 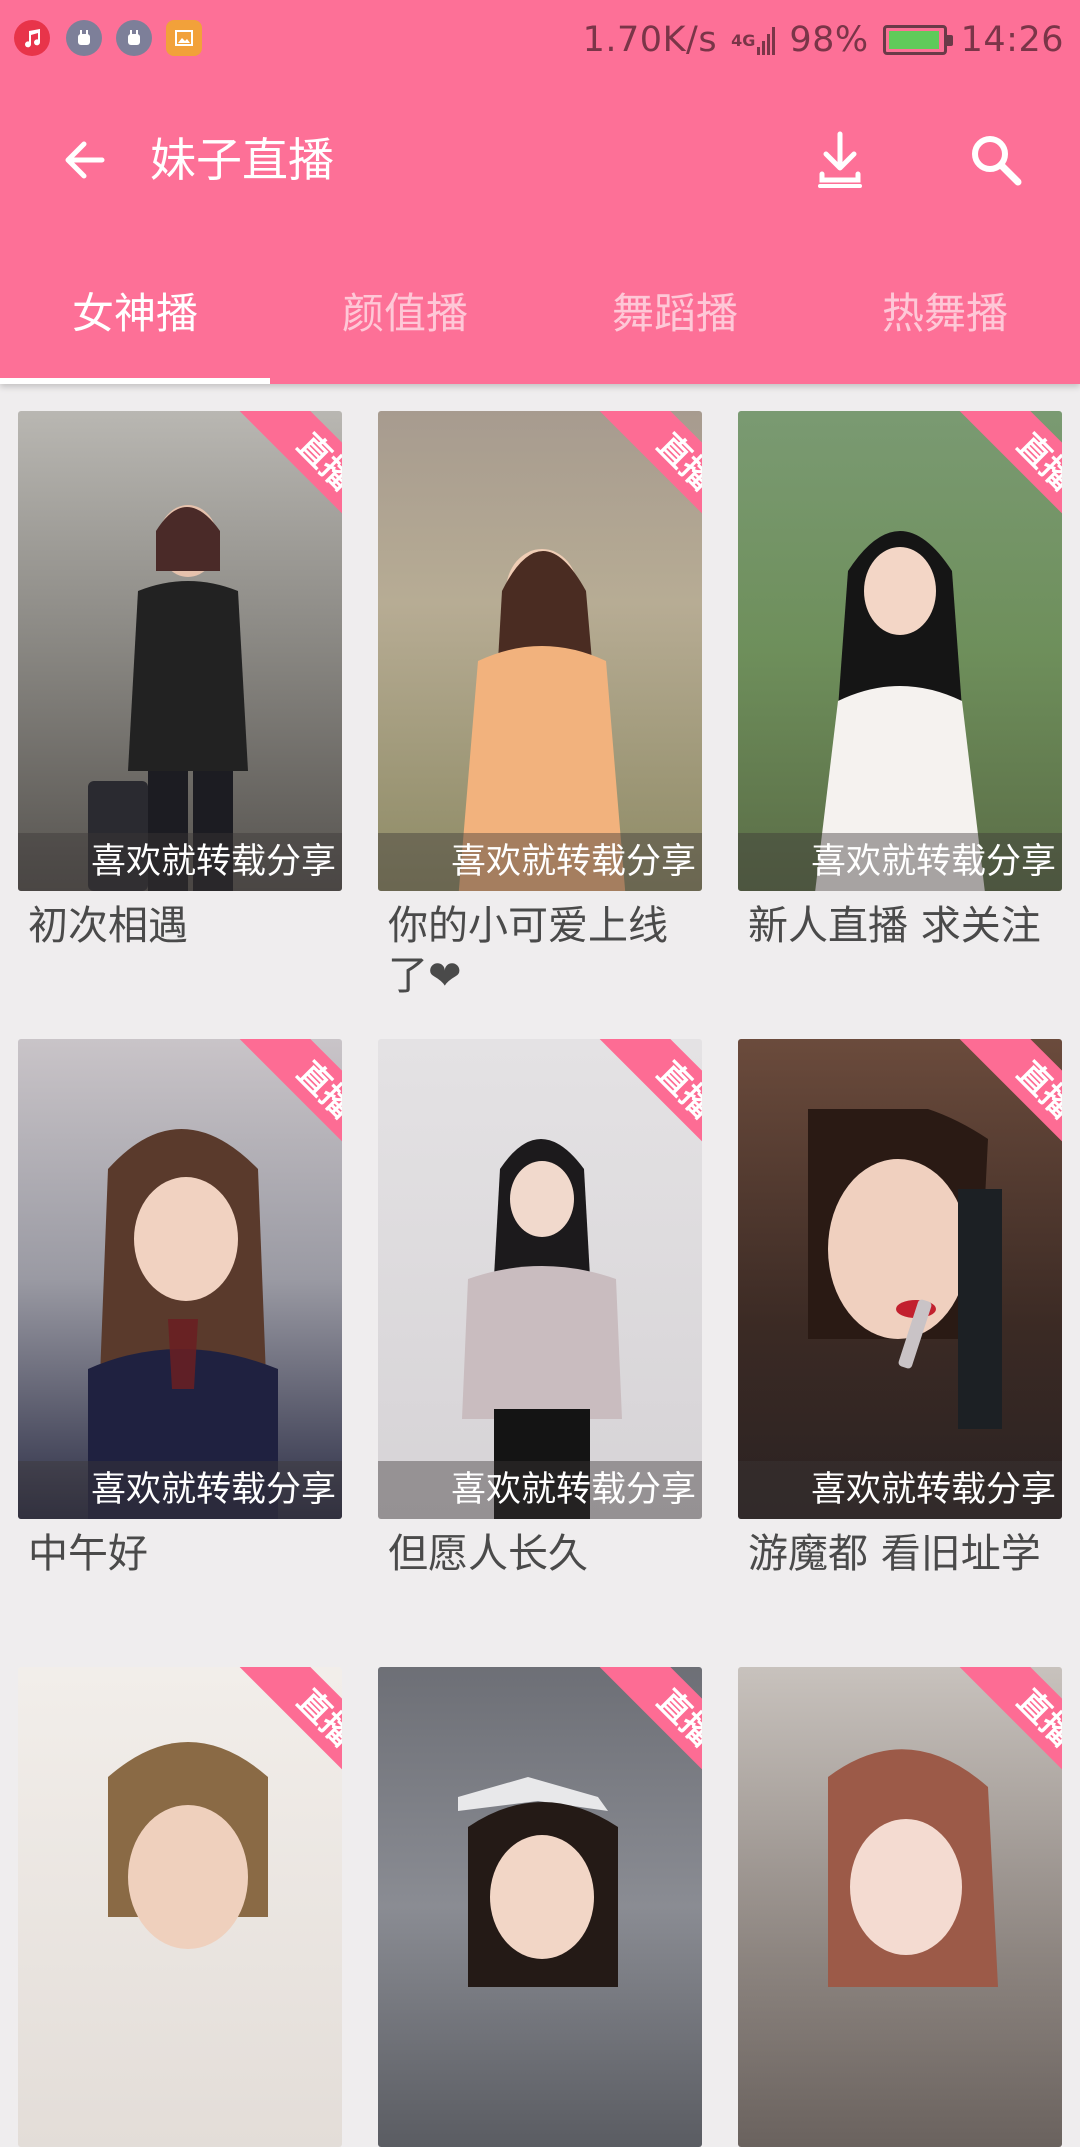 I want to click on stream-card: 直播 喜欢就转载分享 新人直播 求关注, so click(x=900, y=681).